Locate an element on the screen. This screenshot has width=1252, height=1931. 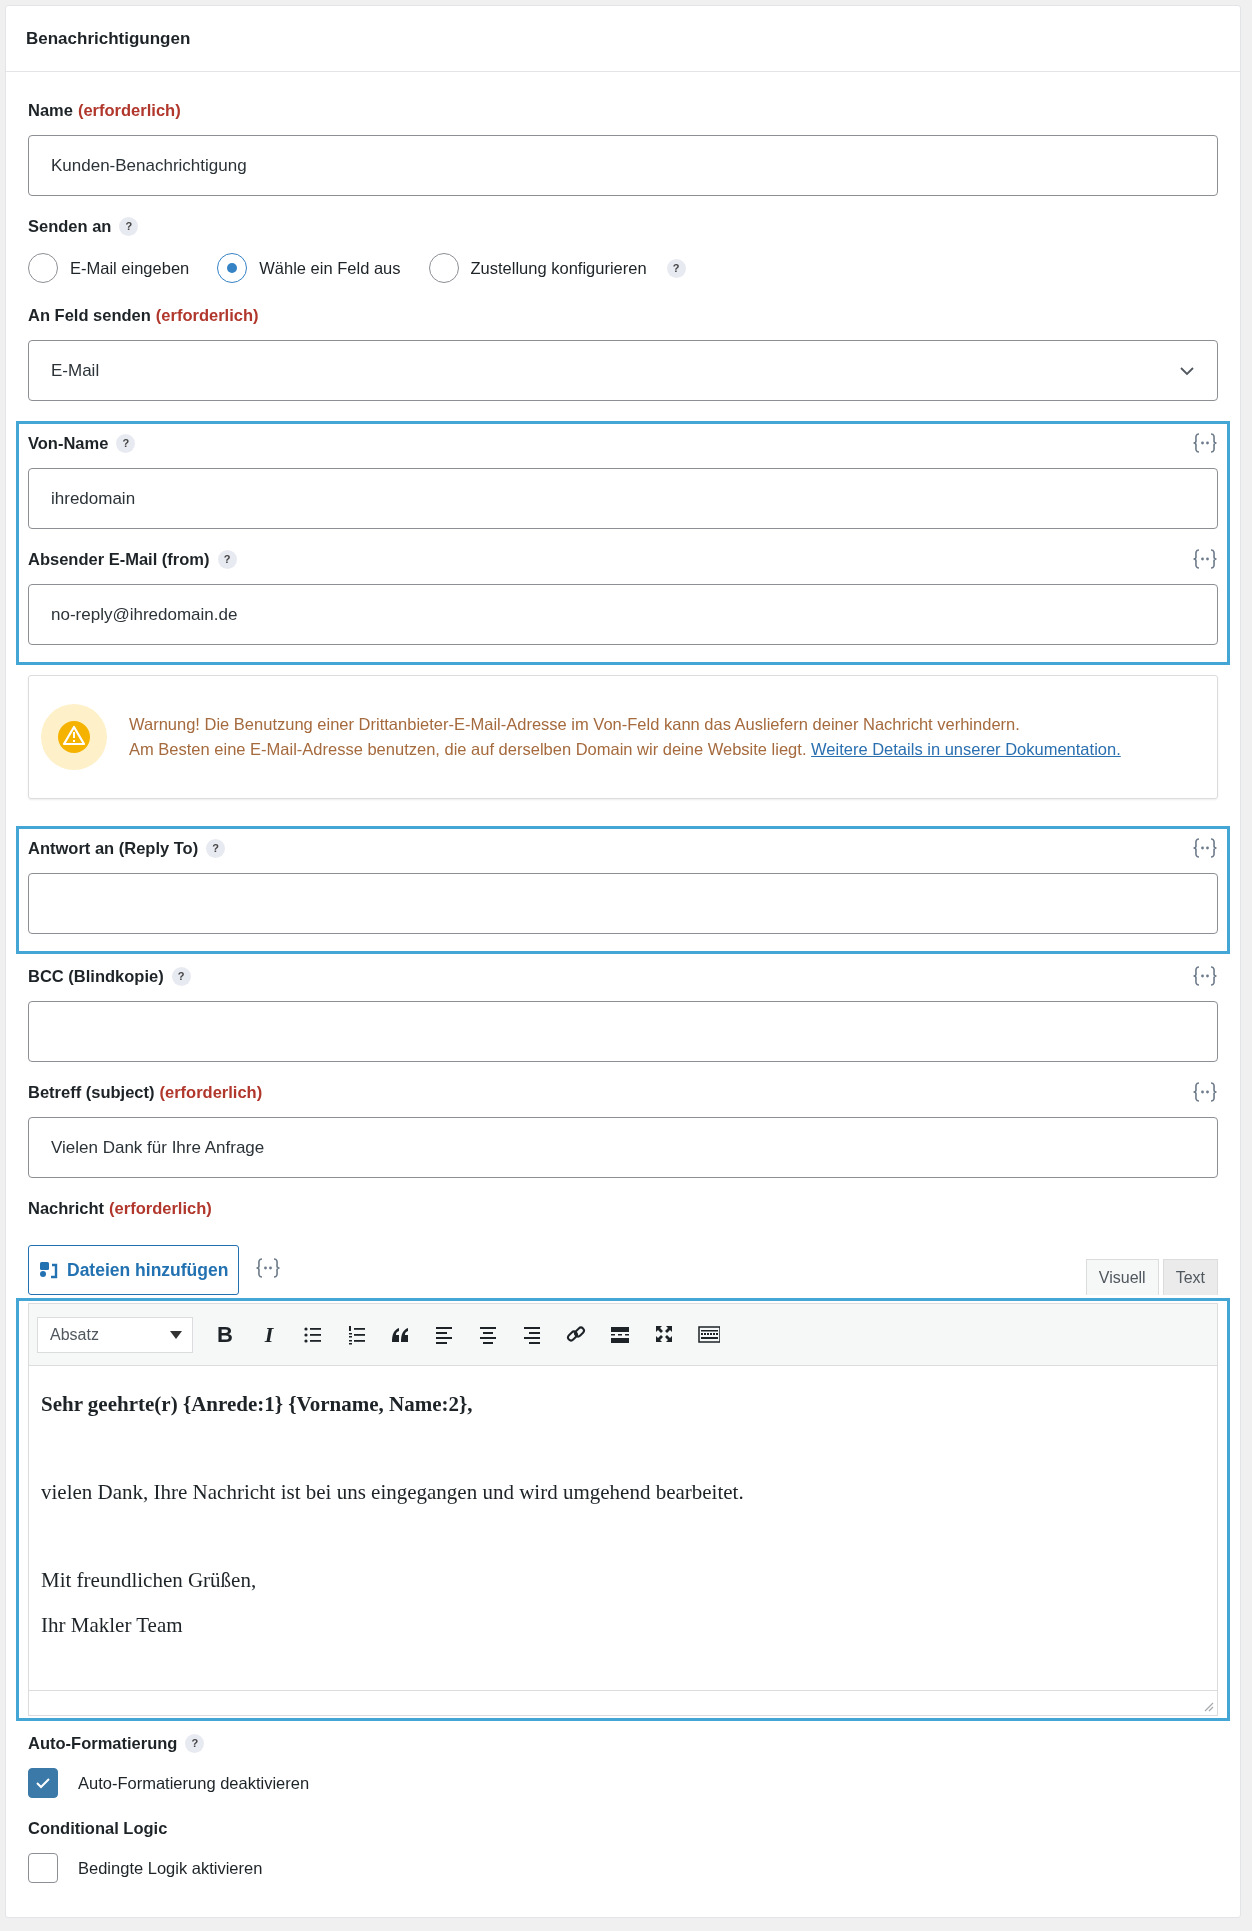
format-select: Absatz is located at coordinates (115, 1334).